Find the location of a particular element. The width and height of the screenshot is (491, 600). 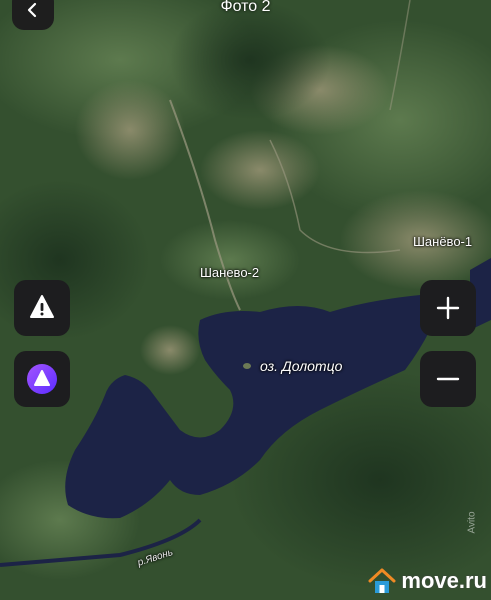

zoom-in-button is located at coordinates (448, 308).